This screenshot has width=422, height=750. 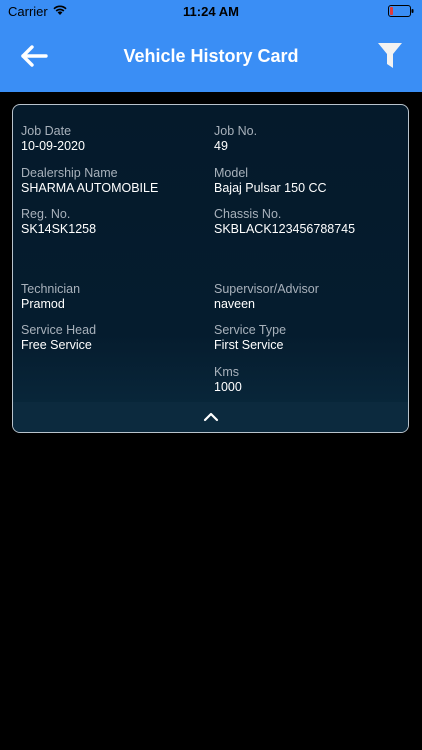 I want to click on field-value: First Service, so click(x=249, y=345).